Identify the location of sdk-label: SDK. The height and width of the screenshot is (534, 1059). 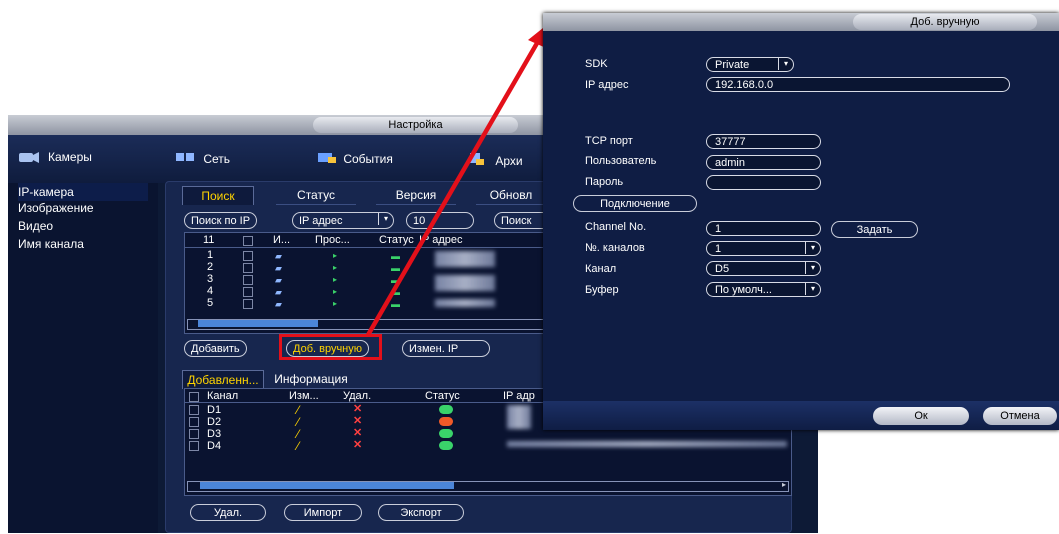
(596, 64).